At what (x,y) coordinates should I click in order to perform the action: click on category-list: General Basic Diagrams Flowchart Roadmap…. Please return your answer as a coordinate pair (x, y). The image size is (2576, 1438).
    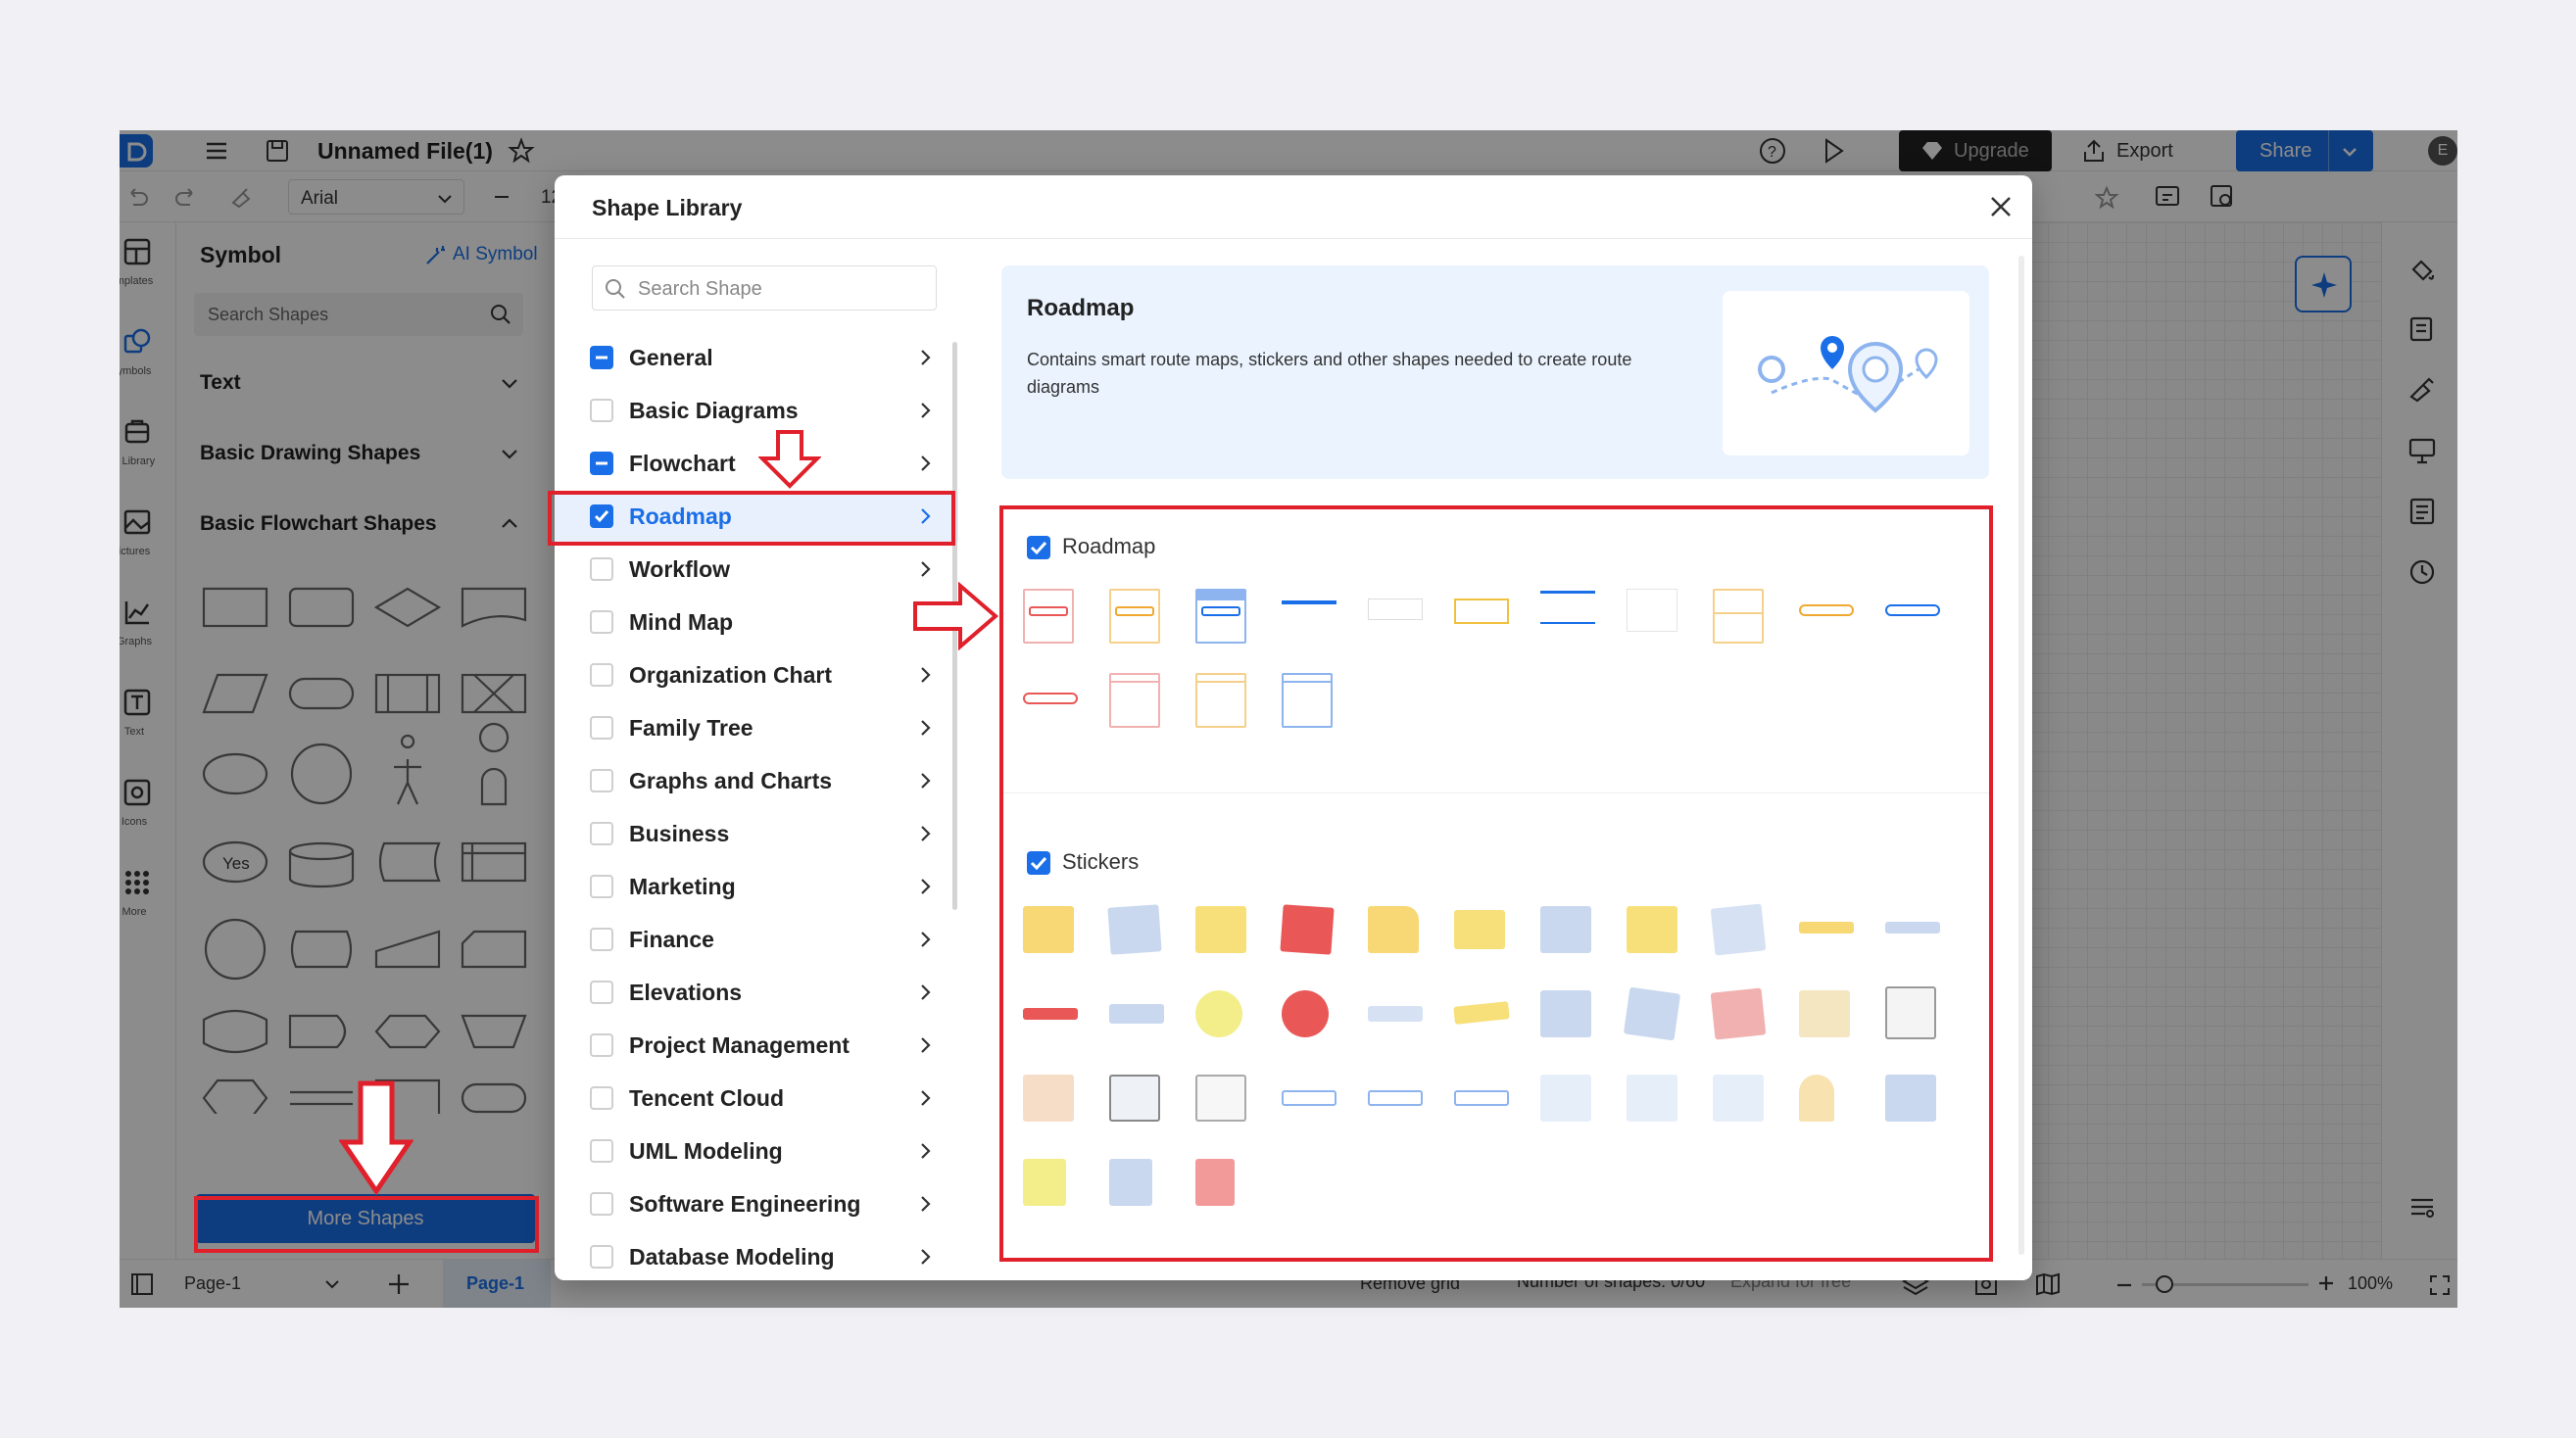
    Looking at the image, I should click on (760, 727).